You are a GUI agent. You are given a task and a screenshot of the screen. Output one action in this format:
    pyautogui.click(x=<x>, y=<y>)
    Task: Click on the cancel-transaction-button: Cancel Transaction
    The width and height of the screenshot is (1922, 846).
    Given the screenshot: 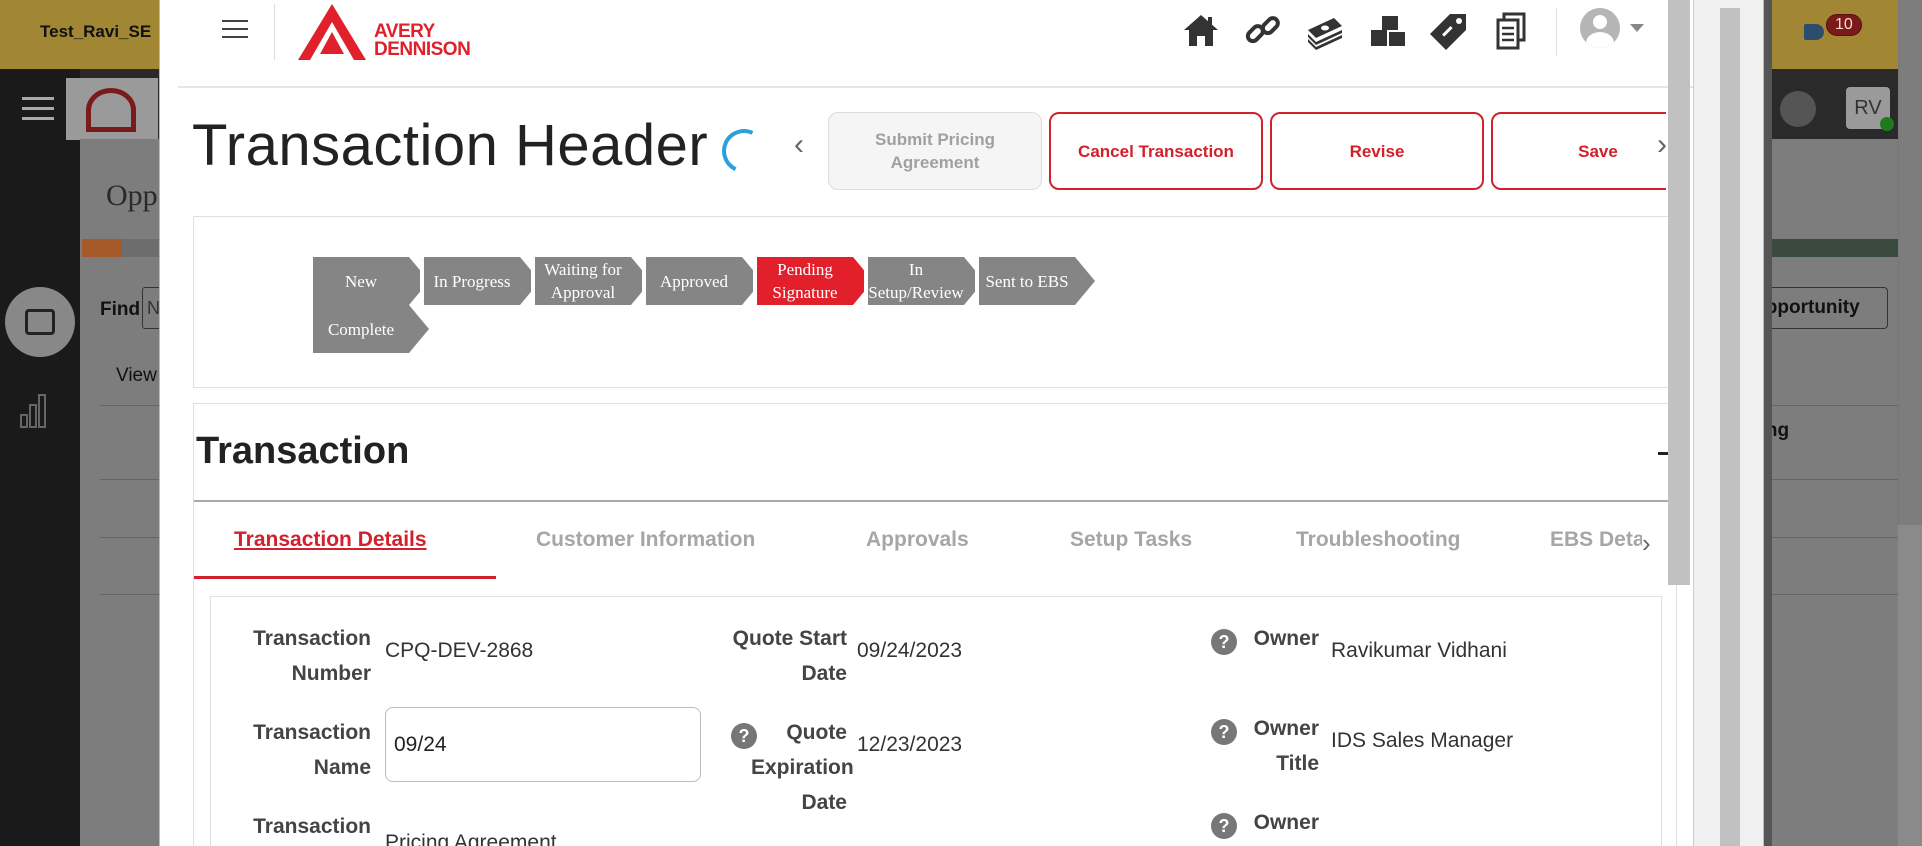 What is the action you would take?
    pyautogui.click(x=1156, y=151)
    